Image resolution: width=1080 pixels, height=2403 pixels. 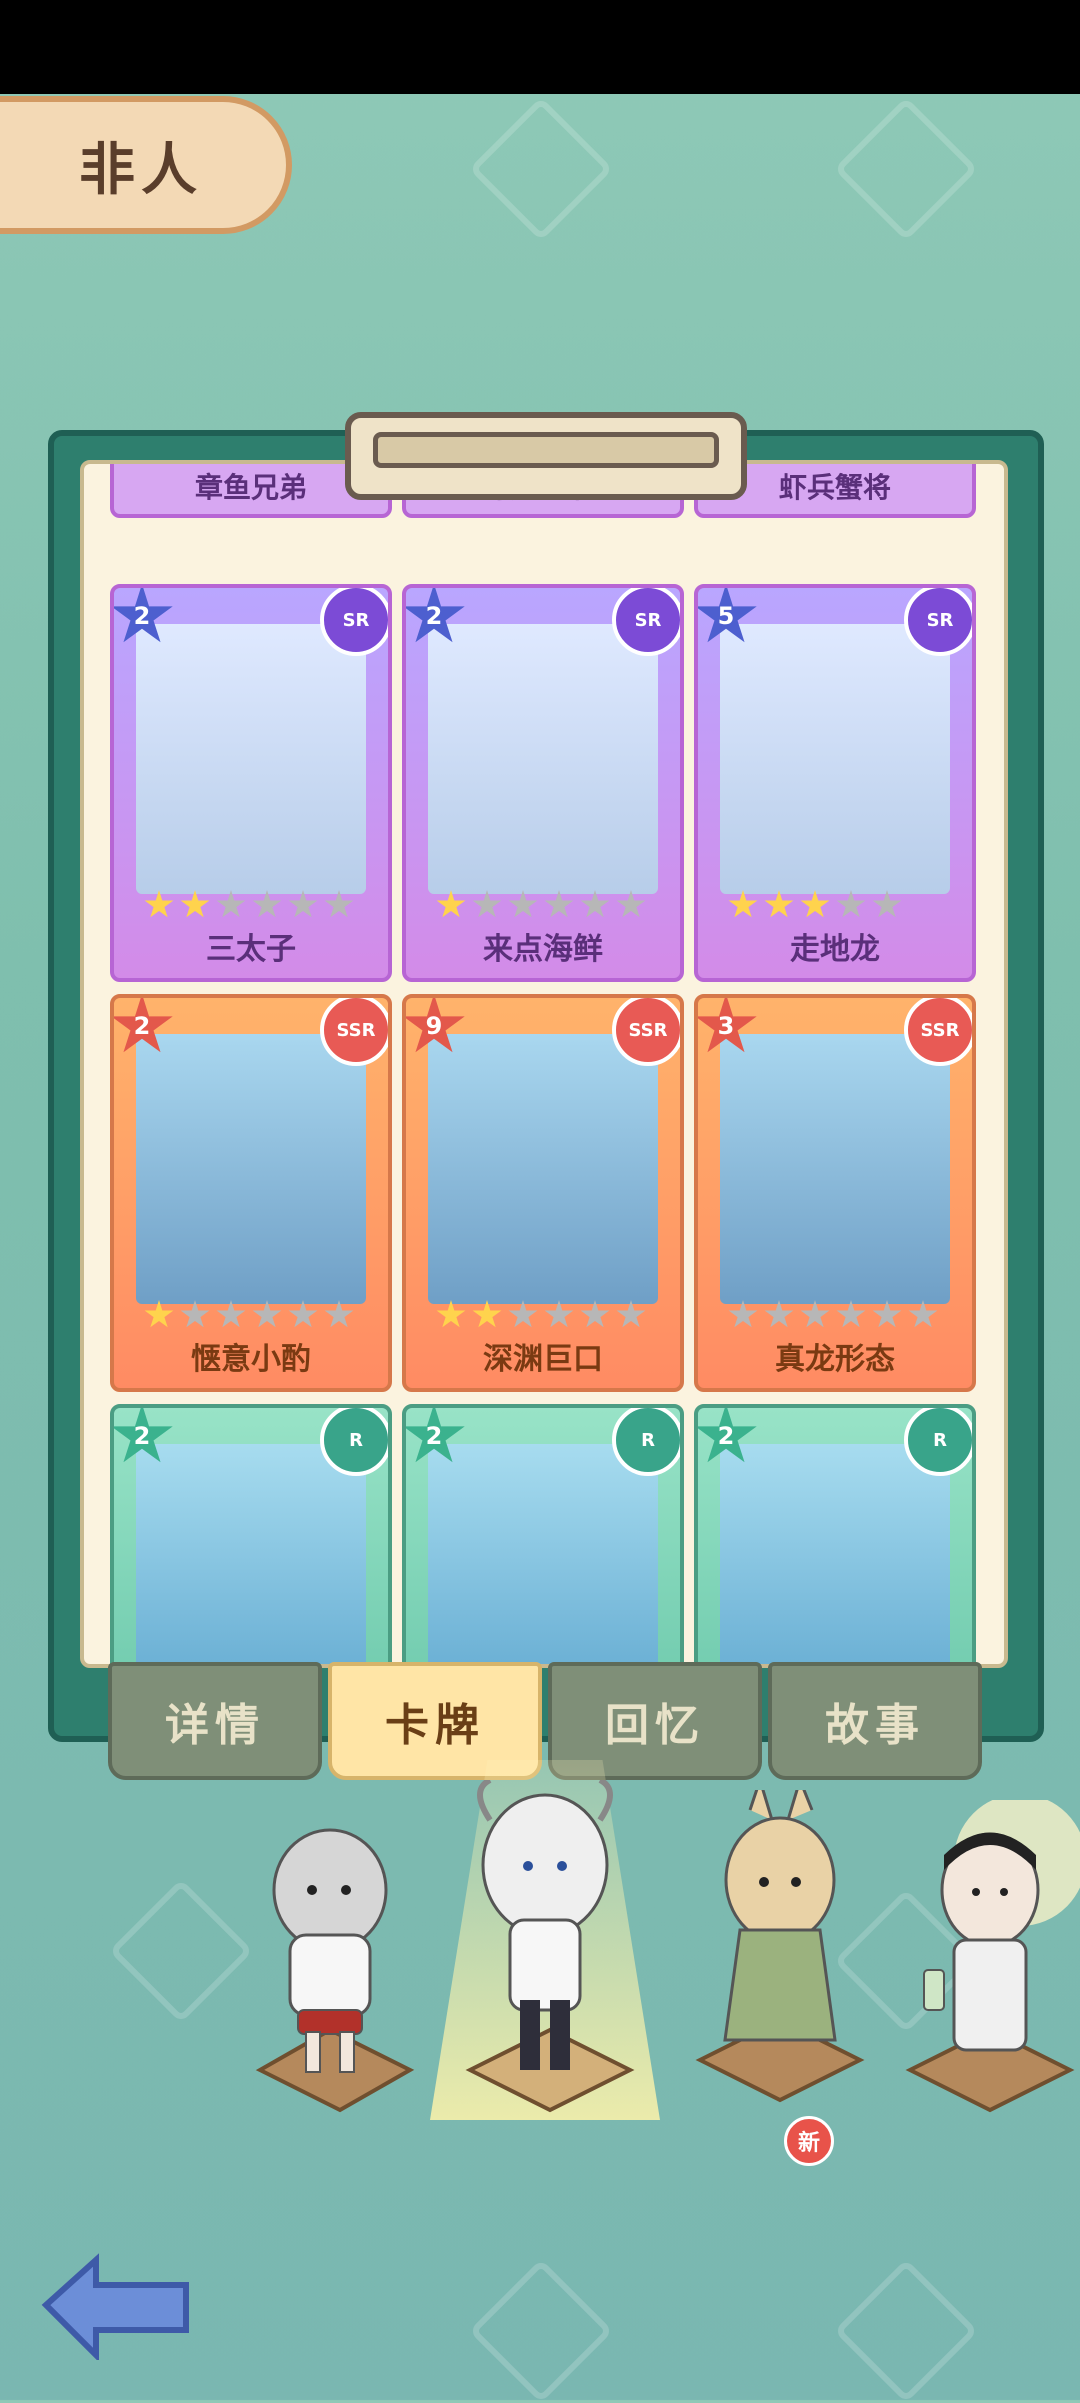 I want to click on card: 3 SSR 真龙形态, so click(x=835, y=1193).